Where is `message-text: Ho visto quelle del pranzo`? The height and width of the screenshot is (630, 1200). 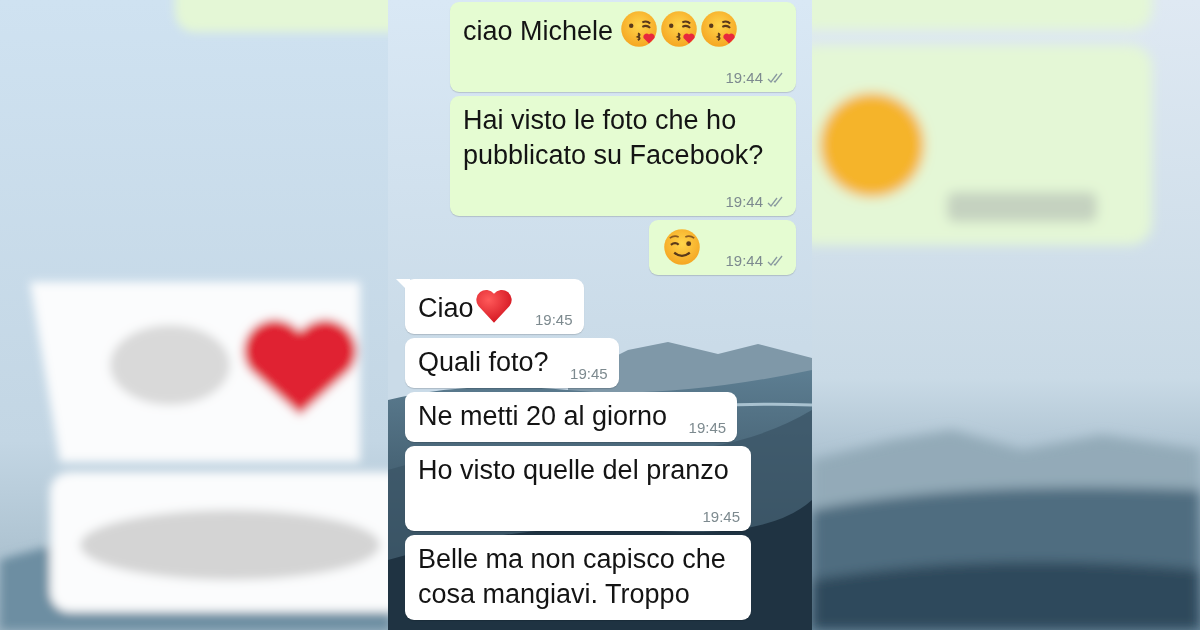 message-text: Ho visto quelle del pranzo is located at coordinates (573, 470).